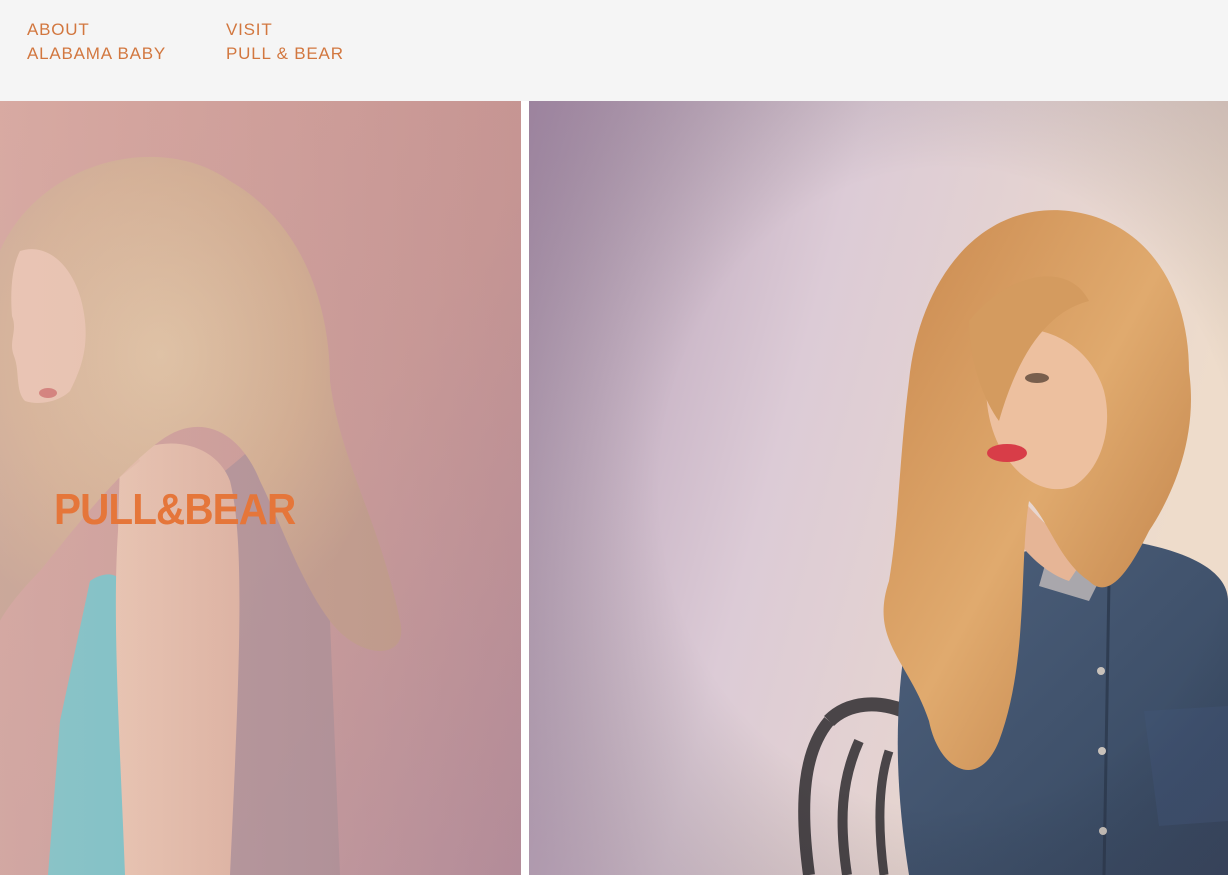 The image size is (1228, 875). What do you see at coordinates (96, 54) in the screenshot?
I see `nav-link-alabama-baby: ALABAMA BABY` at bounding box center [96, 54].